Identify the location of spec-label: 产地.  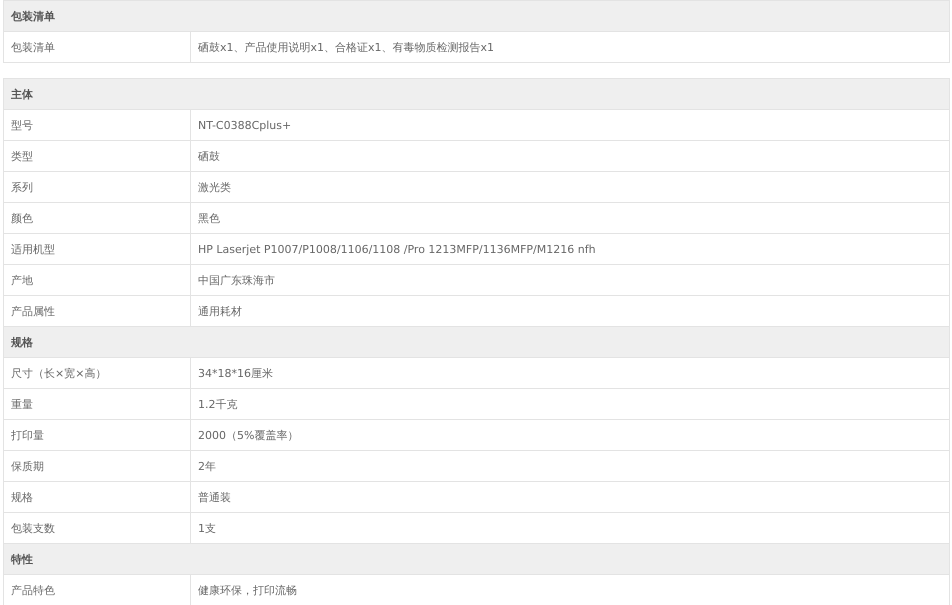
(97, 280).